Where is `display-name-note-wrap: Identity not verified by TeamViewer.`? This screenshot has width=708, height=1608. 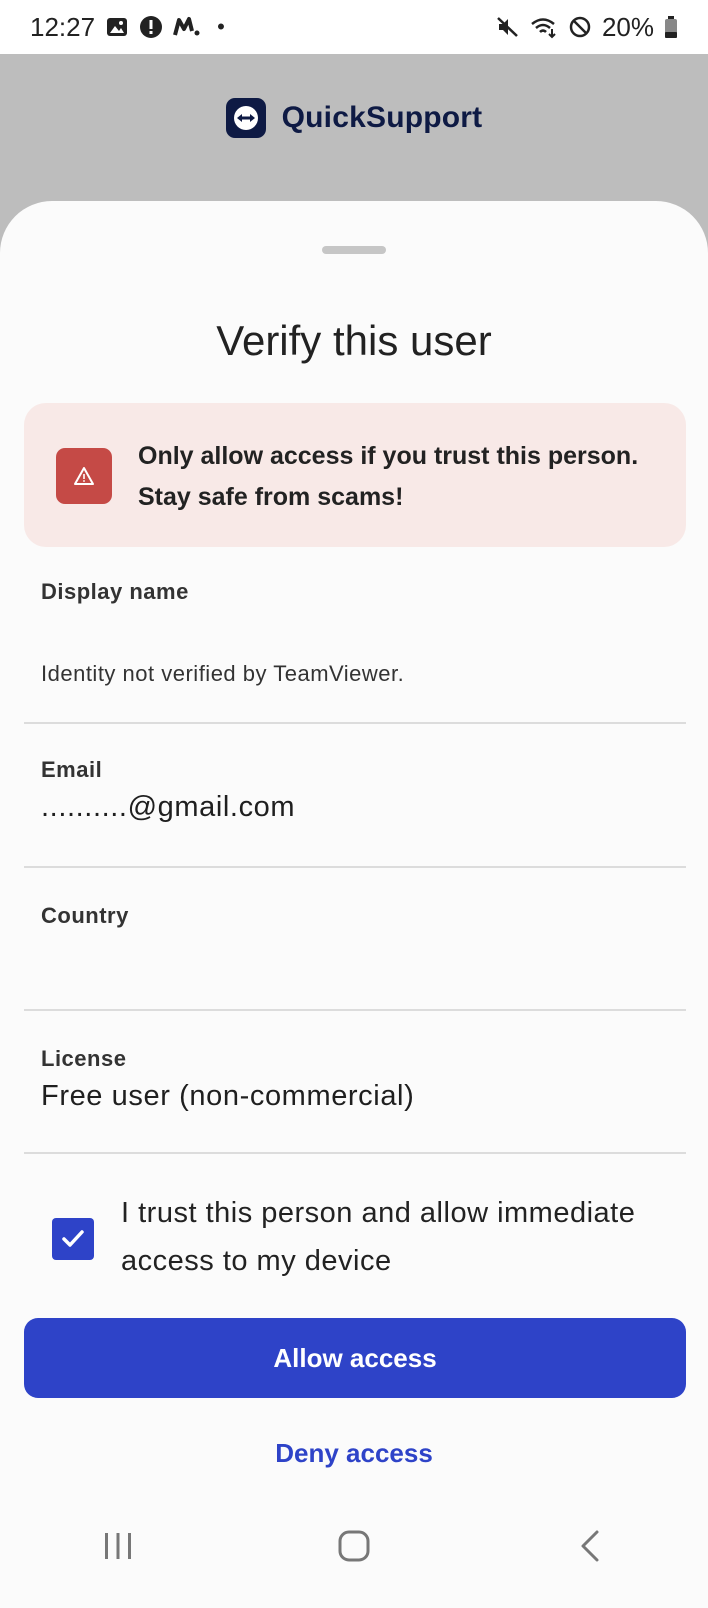
display-name-note-wrap: Identity not verified by TeamViewer. is located at coordinates (361, 674).